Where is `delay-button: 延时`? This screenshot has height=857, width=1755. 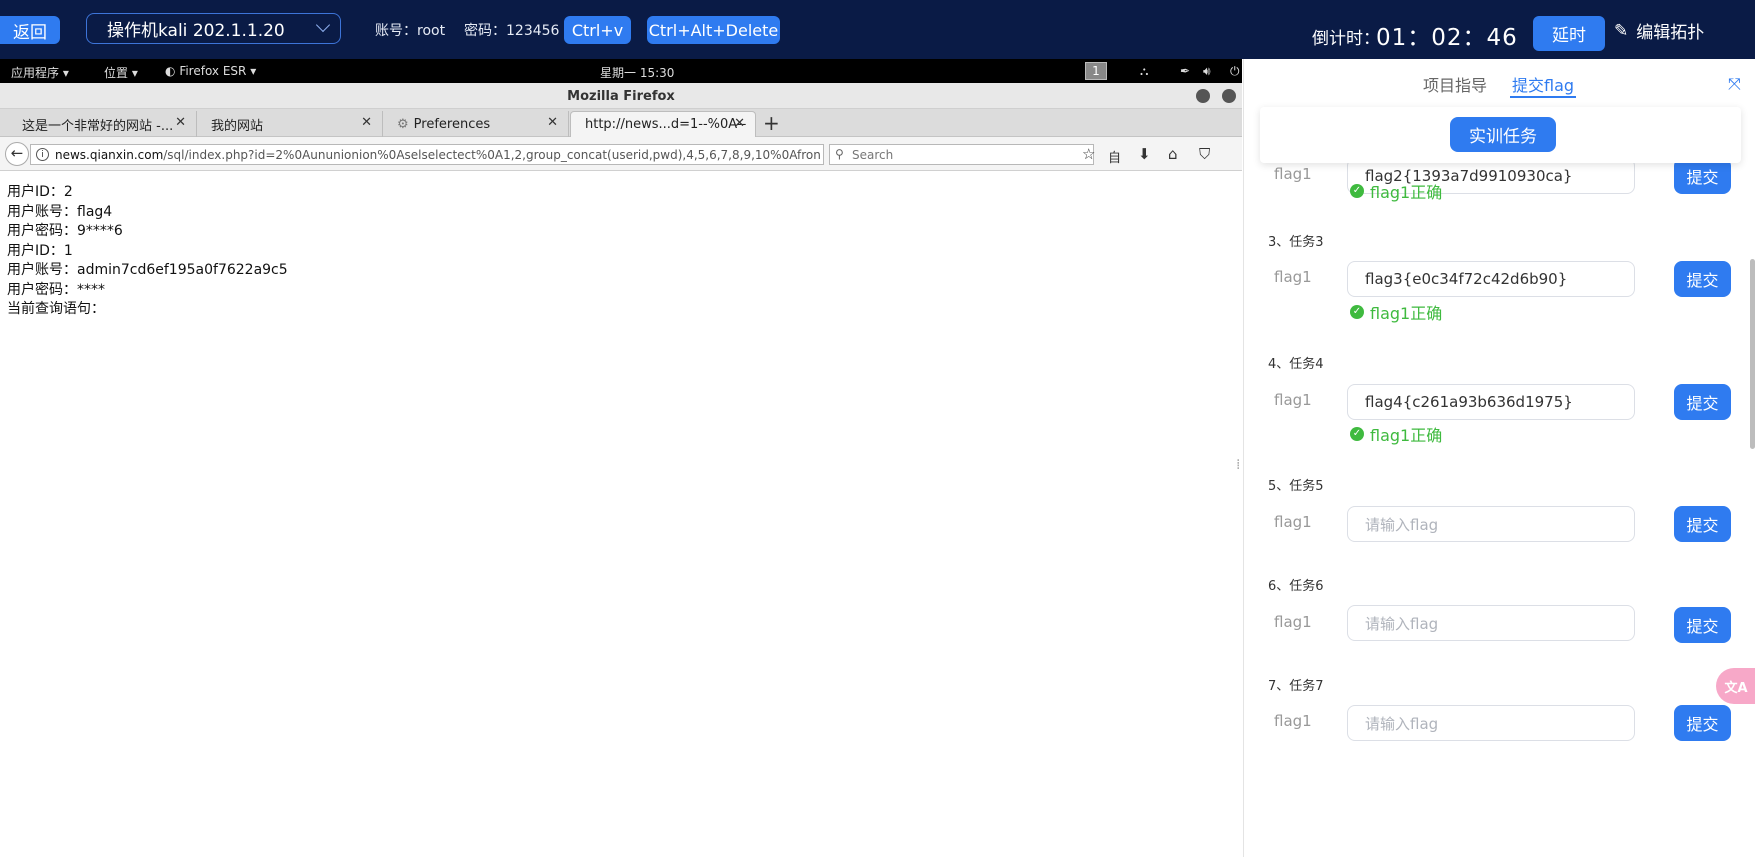 delay-button: 延时 is located at coordinates (1569, 33).